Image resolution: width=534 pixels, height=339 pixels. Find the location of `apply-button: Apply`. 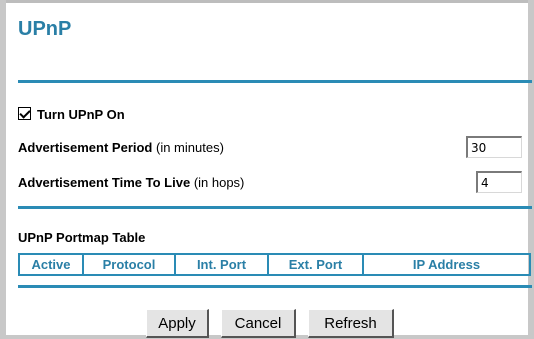

apply-button: Apply is located at coordinates (177, 323).